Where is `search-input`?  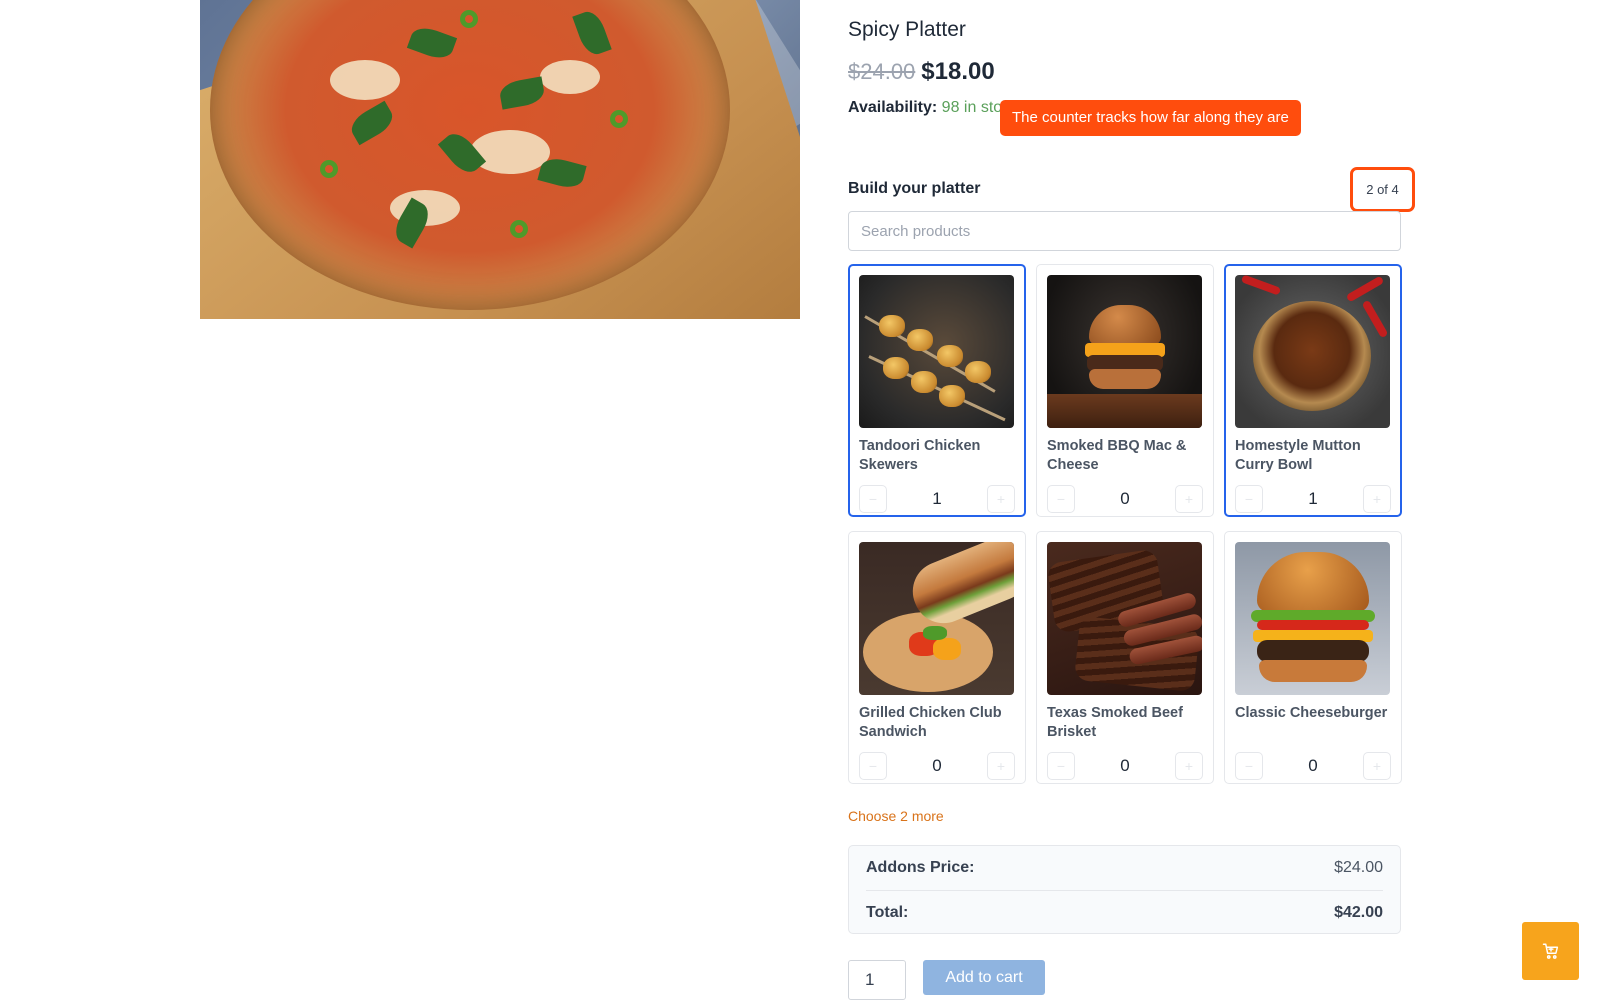 search-input is located at coordinates (1124, 231).